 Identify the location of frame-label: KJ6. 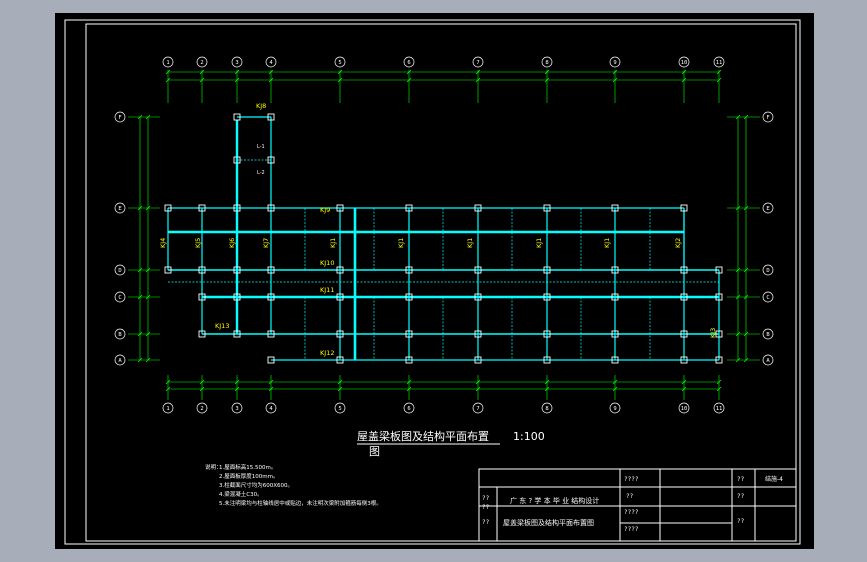
(232, 243).